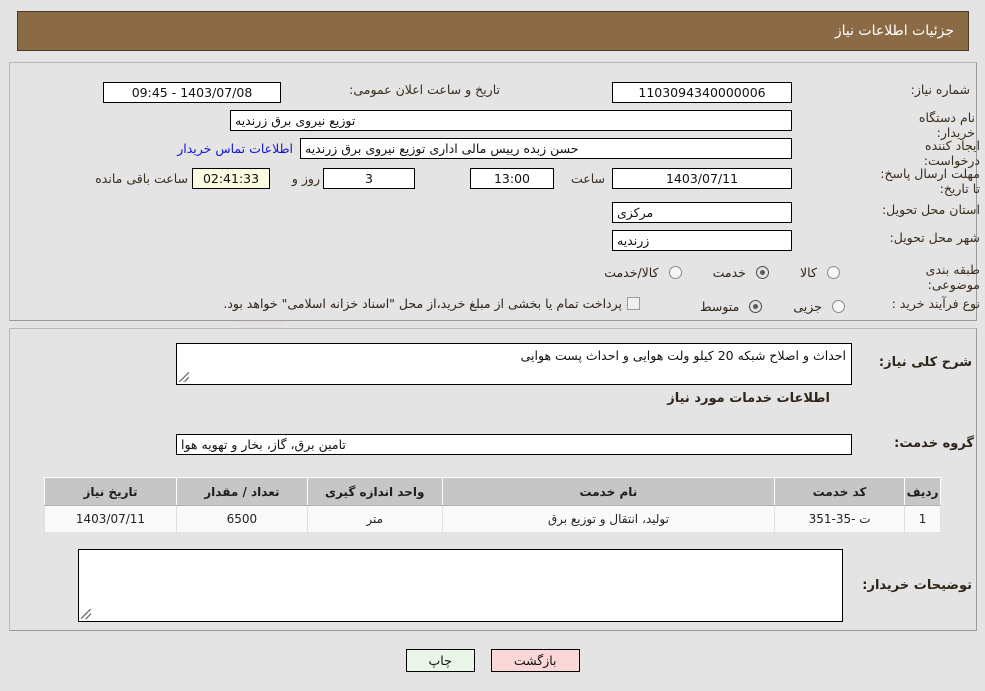 The width and height of the screenshot is (985, 691). I want to click on classification-option-kala-khedmat: کالا/خدمت, so click(640, 271).